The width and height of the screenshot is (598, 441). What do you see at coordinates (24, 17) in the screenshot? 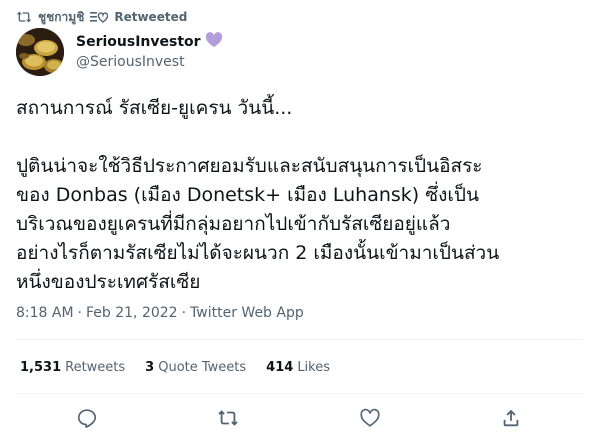
I see `retweet-small-icon` at bounding box center [24, 17].